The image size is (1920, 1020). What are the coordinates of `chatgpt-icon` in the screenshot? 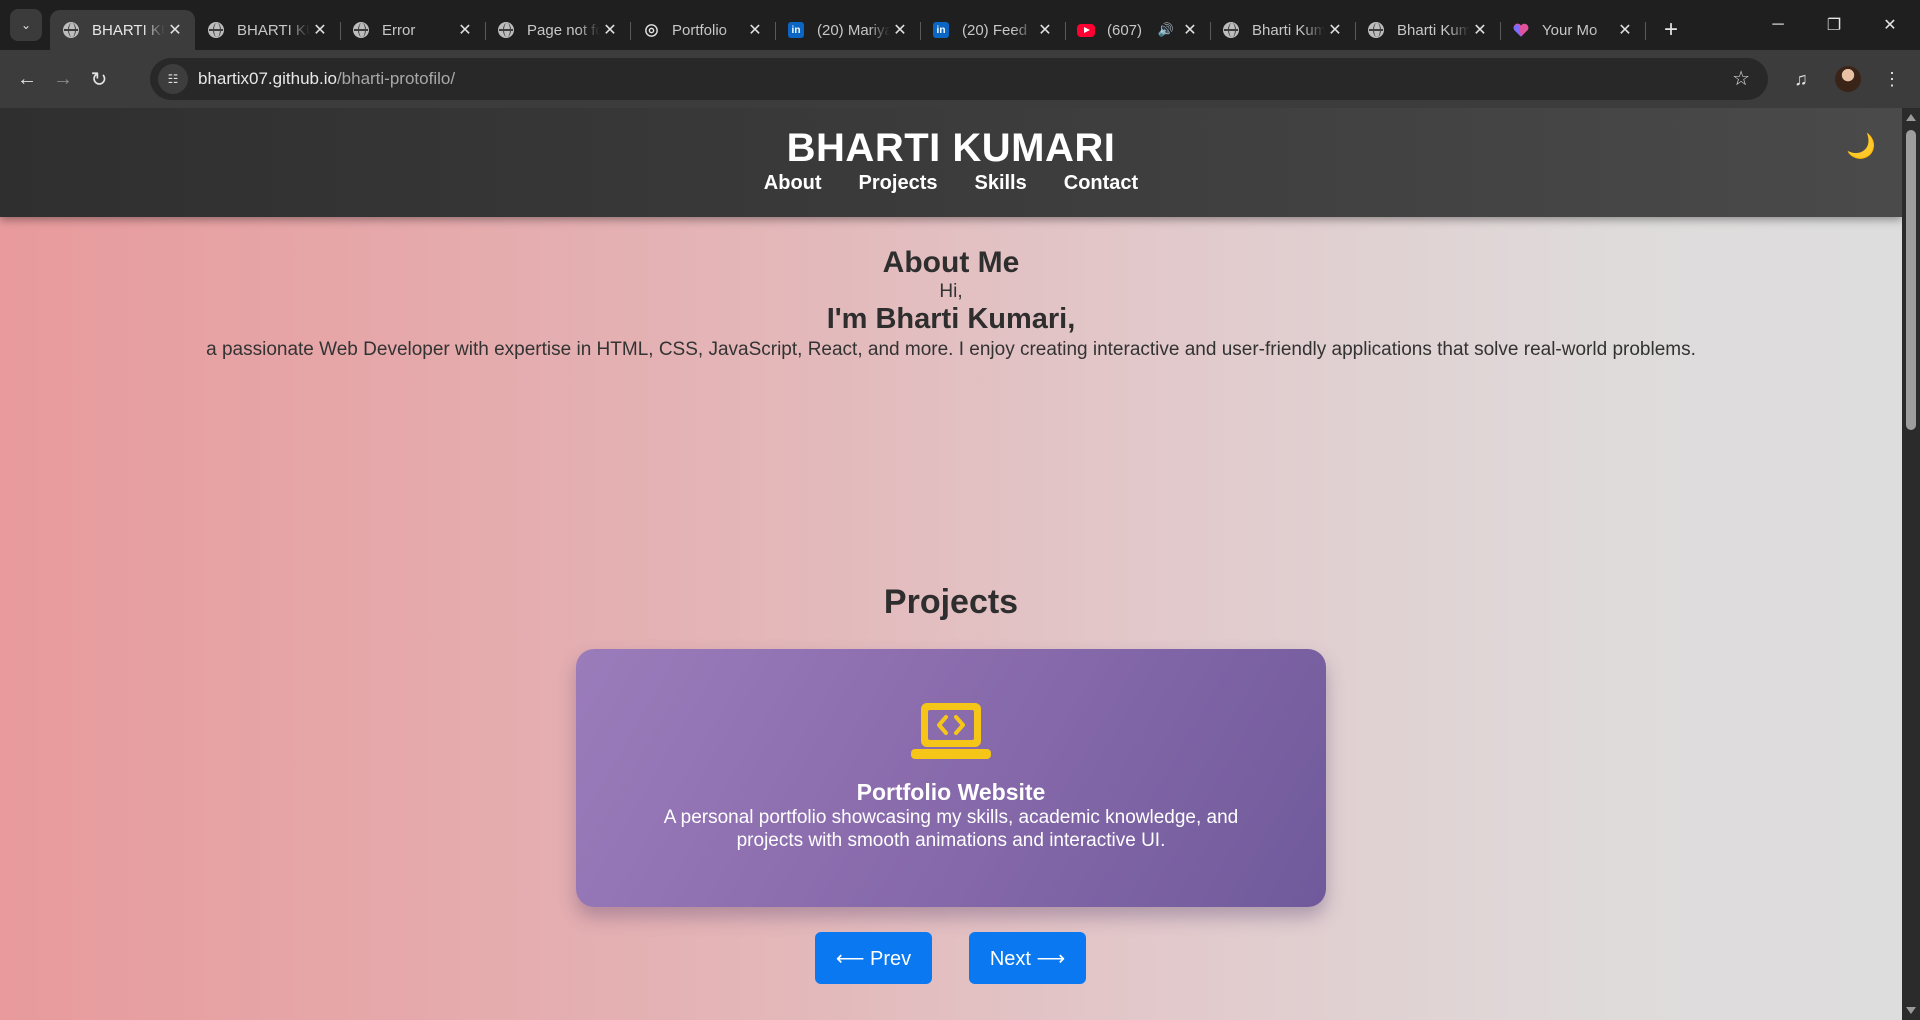 It's located at (651, 30).